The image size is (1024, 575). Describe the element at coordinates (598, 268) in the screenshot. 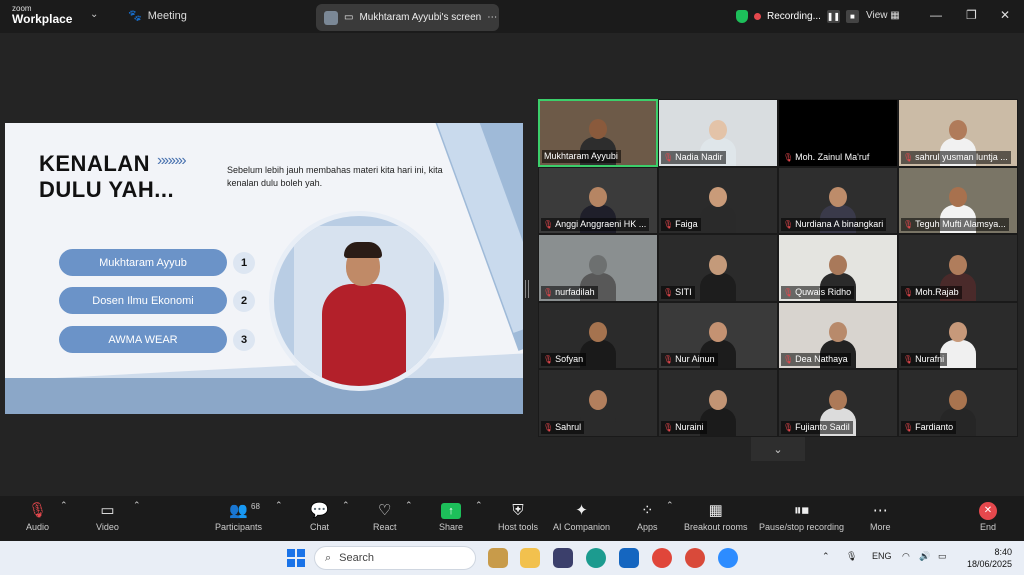

I see `participant-tile: 🎙 nurfadilah` at that location.